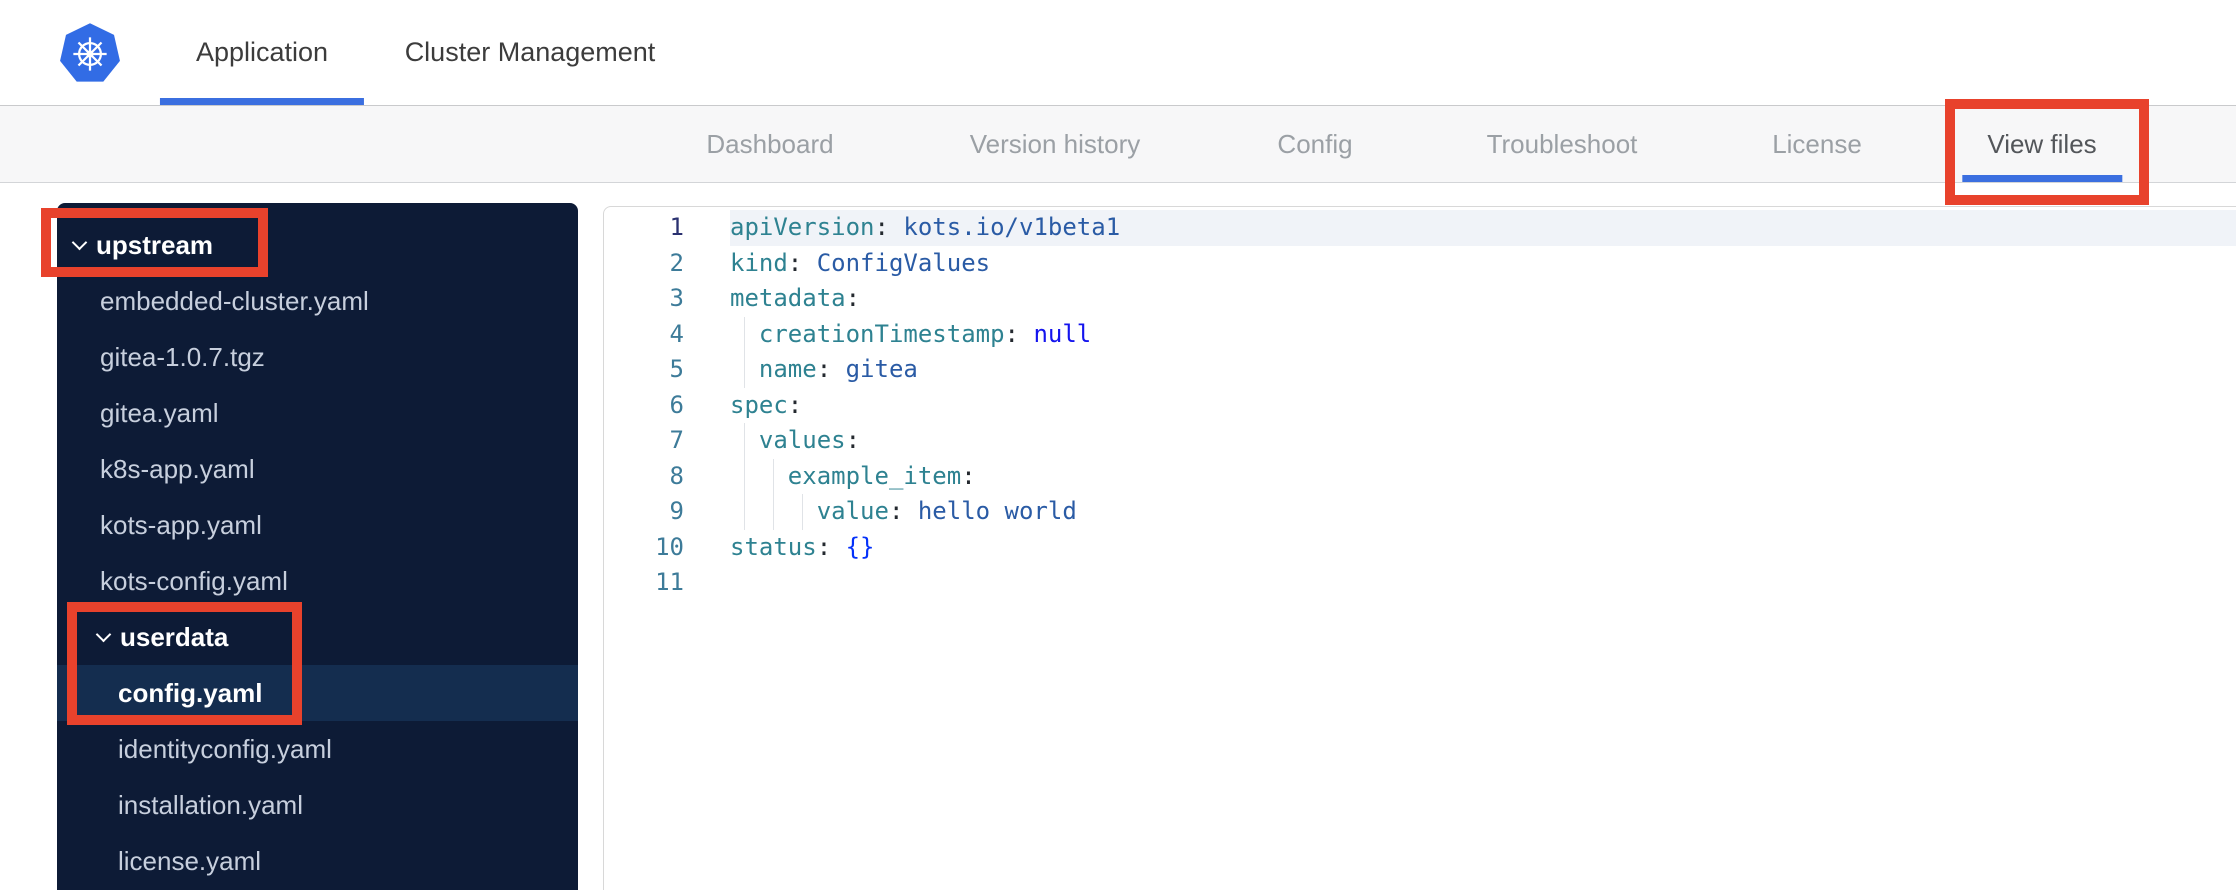 This screenshot has height=890, width=2236. Describe the element at coordinates (181, 524) in the screenshot. I see `tree-item-label: kots-app.yaml` at that location.